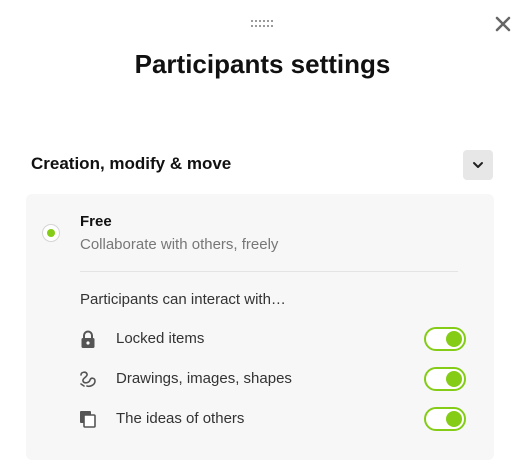  What do you see at coordinates (269, 271) in the screenshot?
I see `divider` at bounding box center [269, 271].